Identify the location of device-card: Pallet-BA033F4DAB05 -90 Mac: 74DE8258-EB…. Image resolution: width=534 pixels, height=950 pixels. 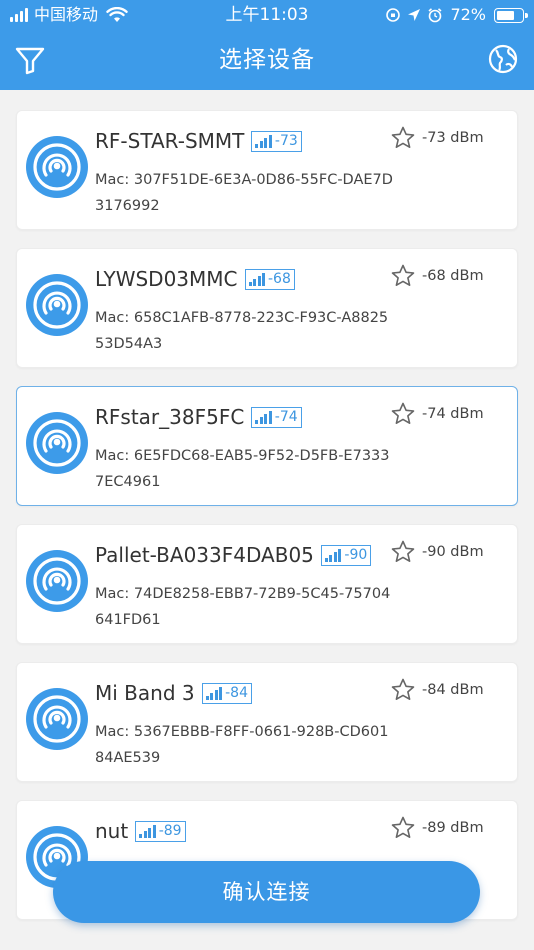
(267, 584).